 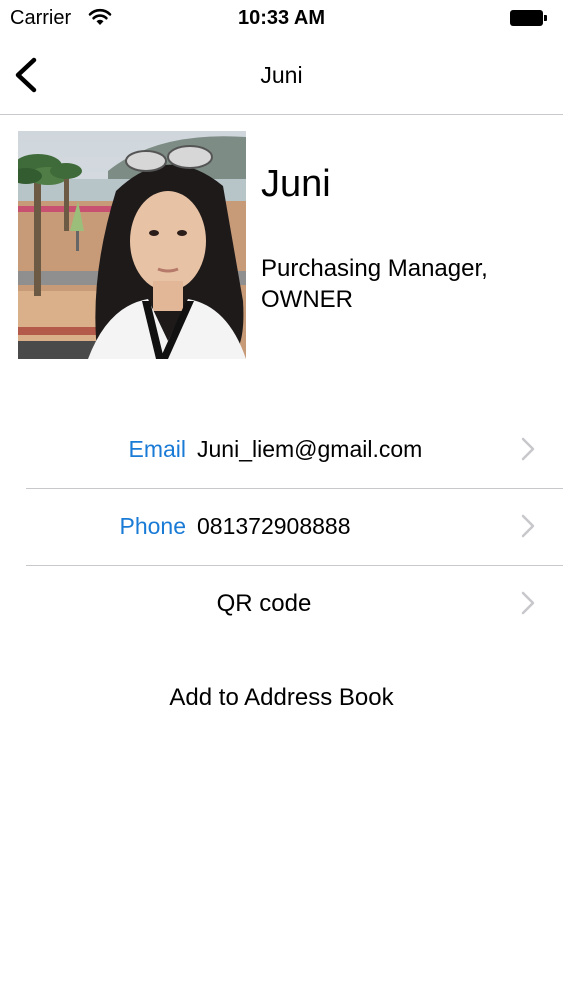 I want to click on email-row: Email Juni_liem@gmail.com, so click(x=294, y=450).